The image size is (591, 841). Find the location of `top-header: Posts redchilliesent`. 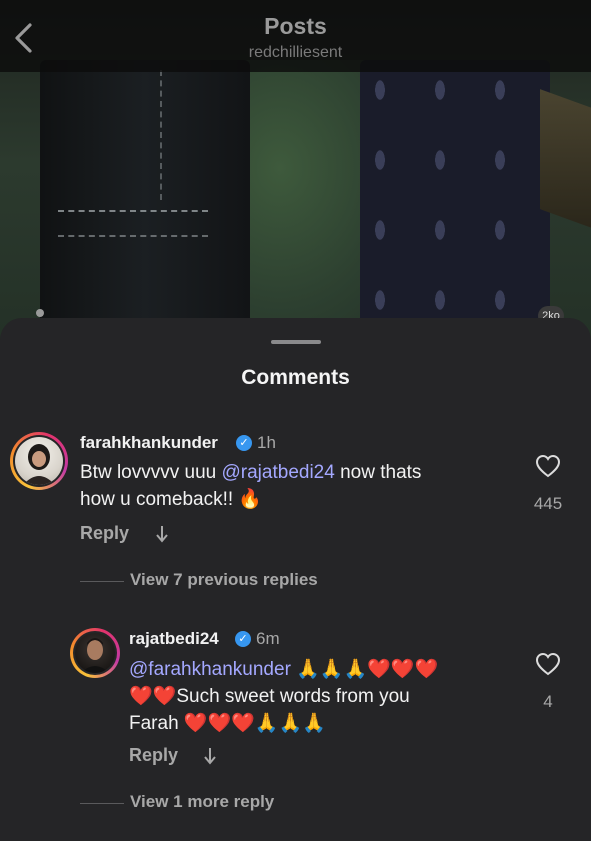

top-header: Posts redchilliesent is located at coordinates (295, 36).